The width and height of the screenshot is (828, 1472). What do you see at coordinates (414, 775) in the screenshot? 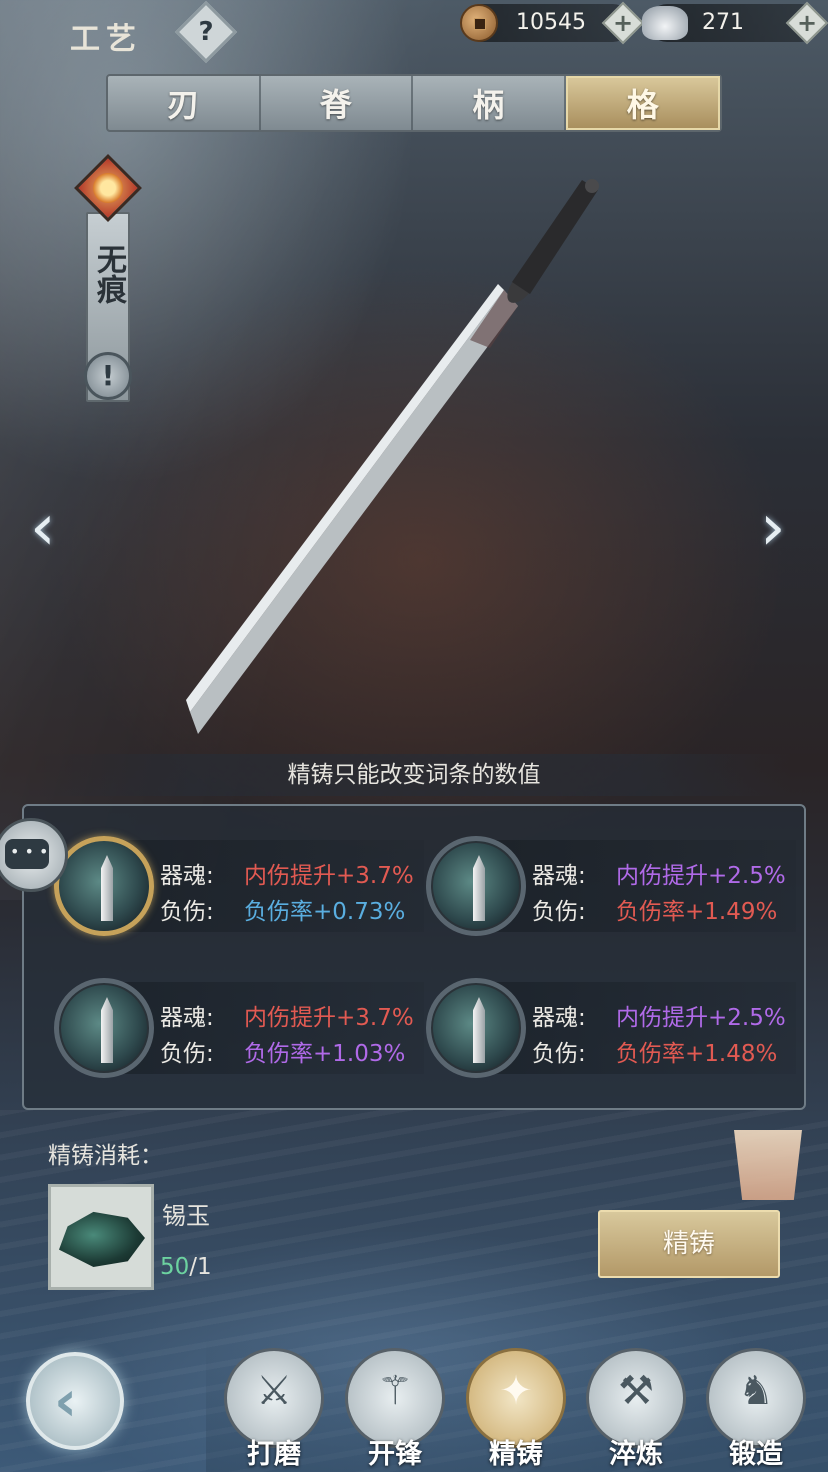
I see `refine-hint: 精铸只能改变词条的数值` at bounding box center [414, 775].